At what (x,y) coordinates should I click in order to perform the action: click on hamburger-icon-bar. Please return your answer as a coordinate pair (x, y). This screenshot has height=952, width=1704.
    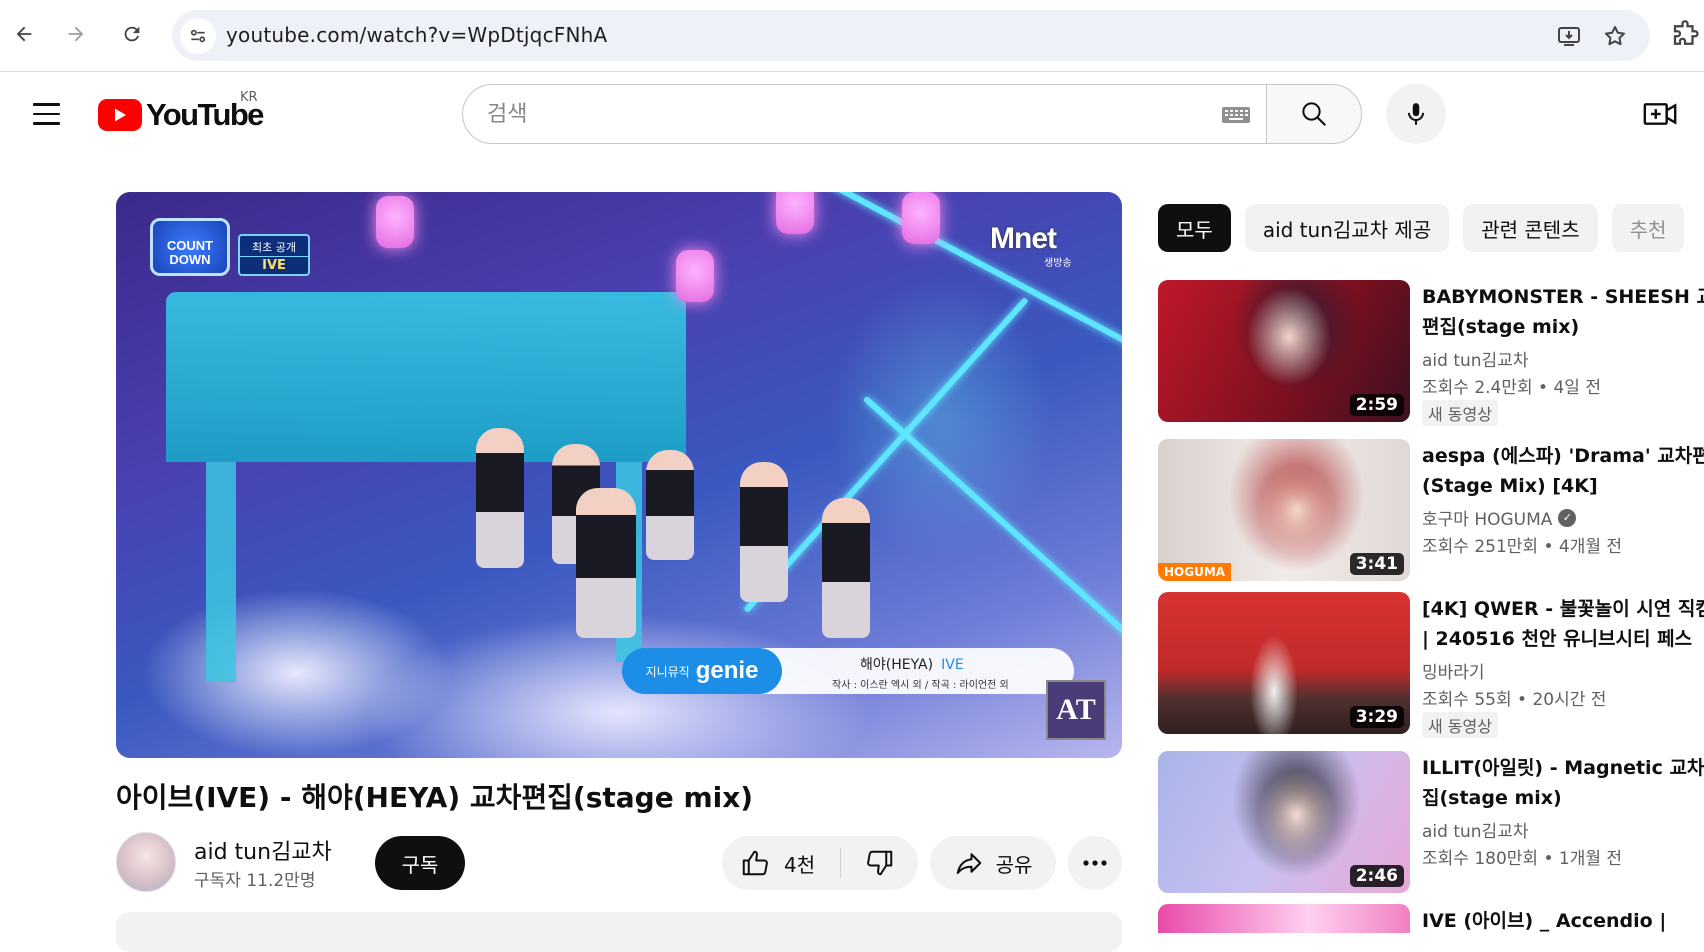
    Looking at the image, I should click on (46, 104).